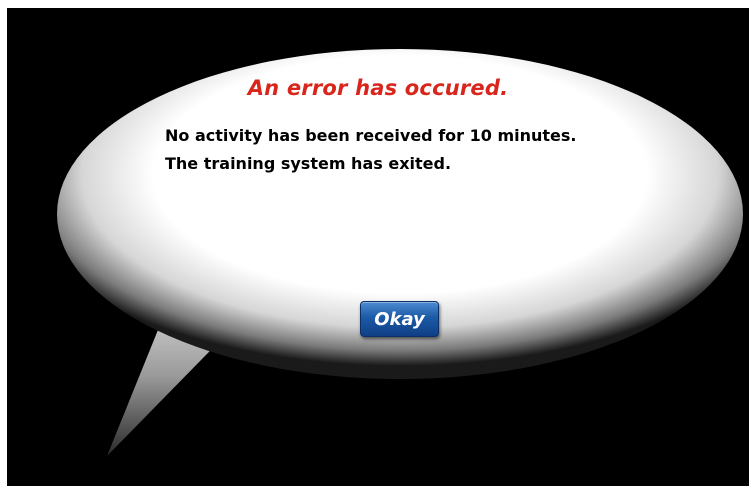 The image size is (753, 493). Describe the element at coordinates (308, 163) in the screenshot. I see `error-message-line-2: The training system has exited.` at that location.